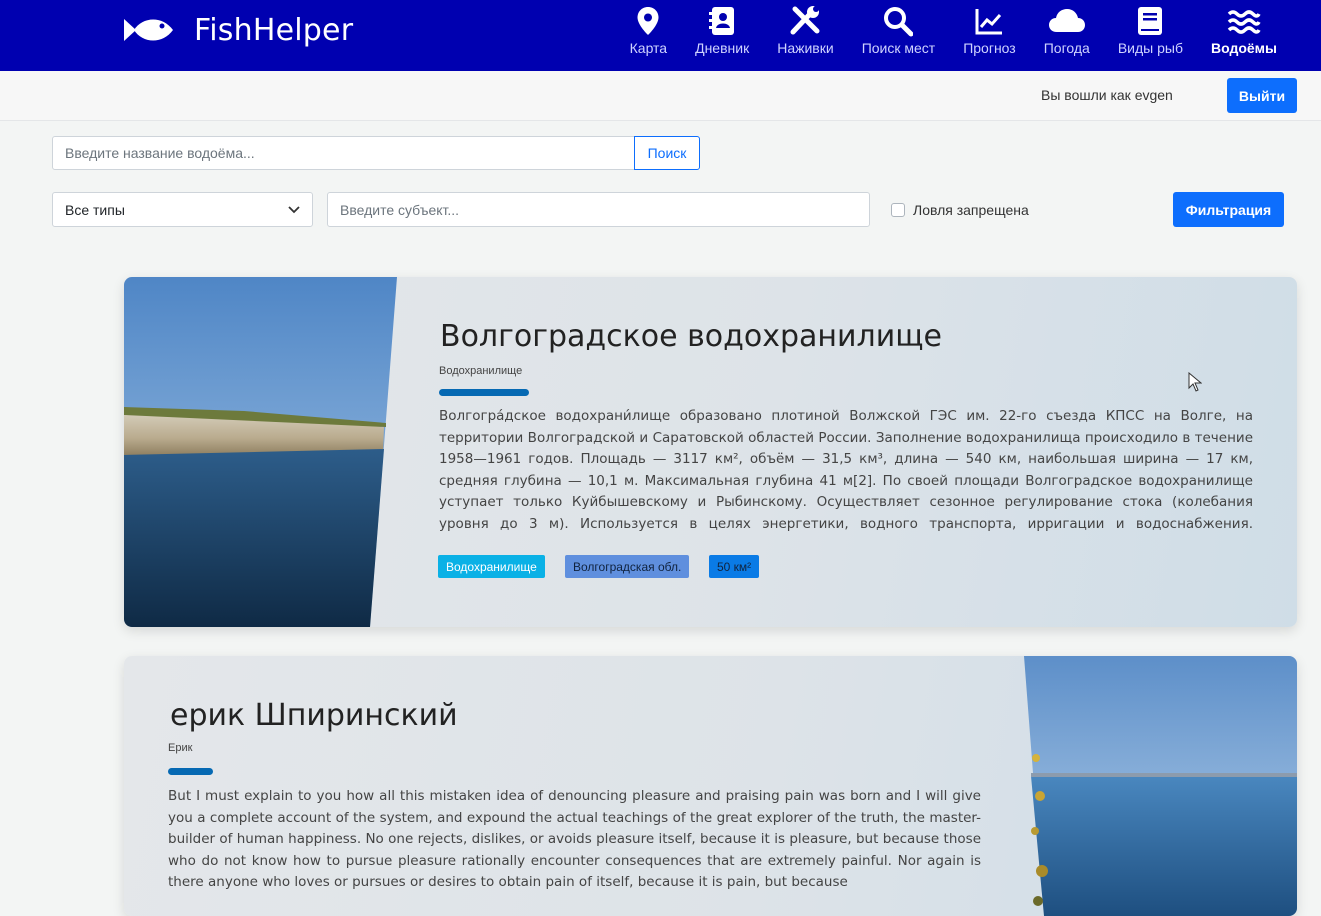  What do you see at coordinates (899, 22) in the screenshot?
I see `search-icon` at bounding box center [899, 22].